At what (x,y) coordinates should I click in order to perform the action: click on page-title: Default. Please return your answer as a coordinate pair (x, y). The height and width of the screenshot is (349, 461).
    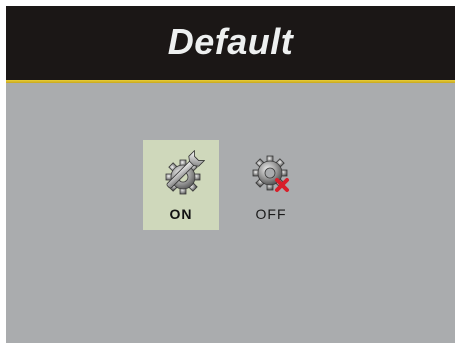
    Looking at the image, I should click on (230, 41).